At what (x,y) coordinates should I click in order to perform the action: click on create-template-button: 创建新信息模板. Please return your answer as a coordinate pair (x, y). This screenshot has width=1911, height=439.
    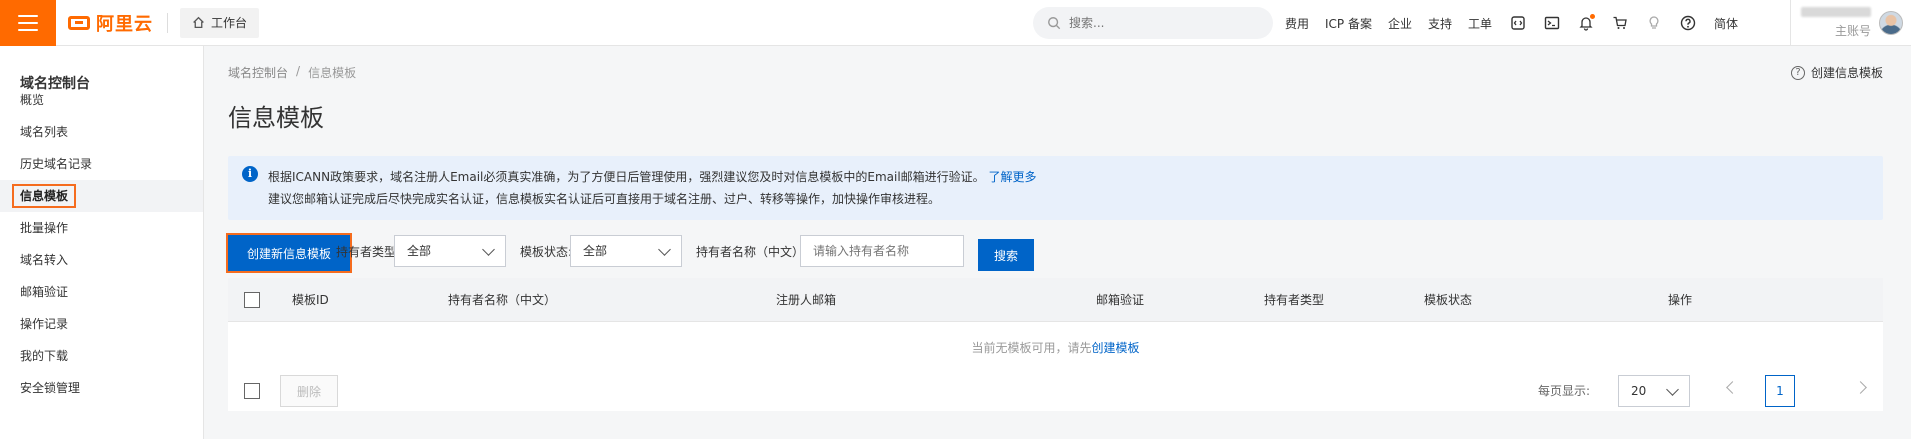
    Looking at the image, I should click on (289, 253).